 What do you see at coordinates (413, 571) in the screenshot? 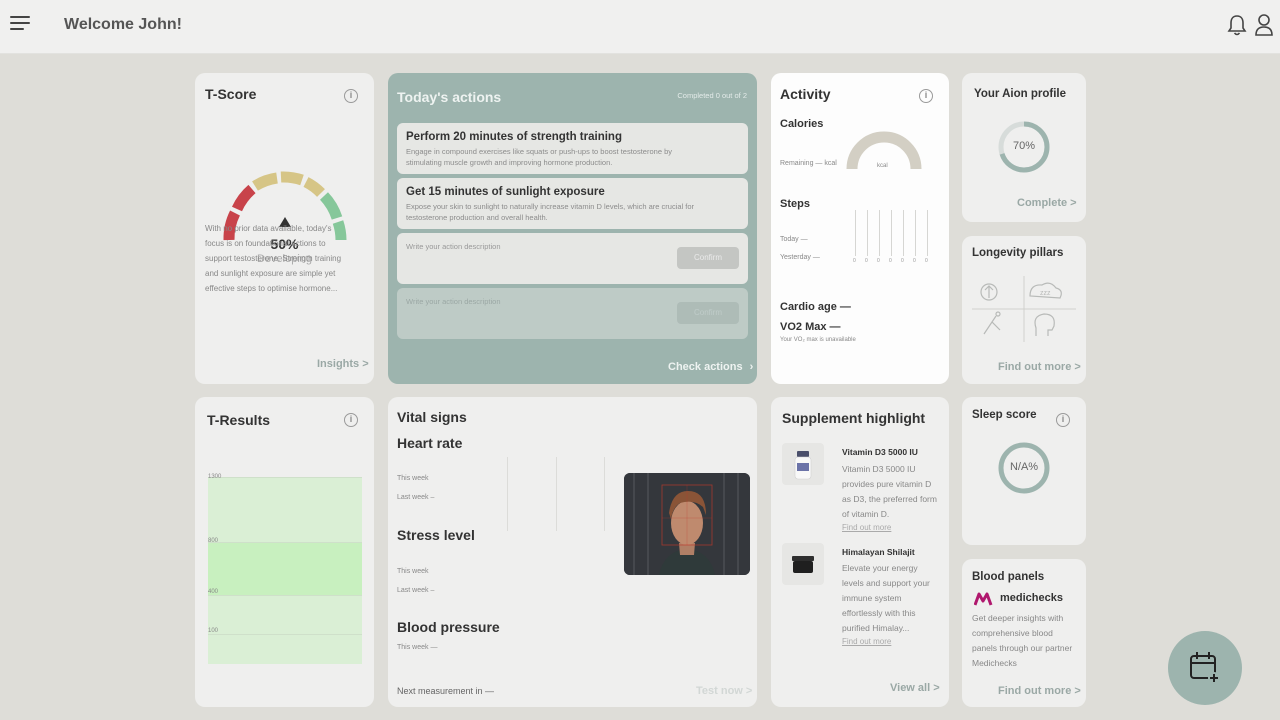
I see `stress-this-week: This week` at bounding box center [413, 571].